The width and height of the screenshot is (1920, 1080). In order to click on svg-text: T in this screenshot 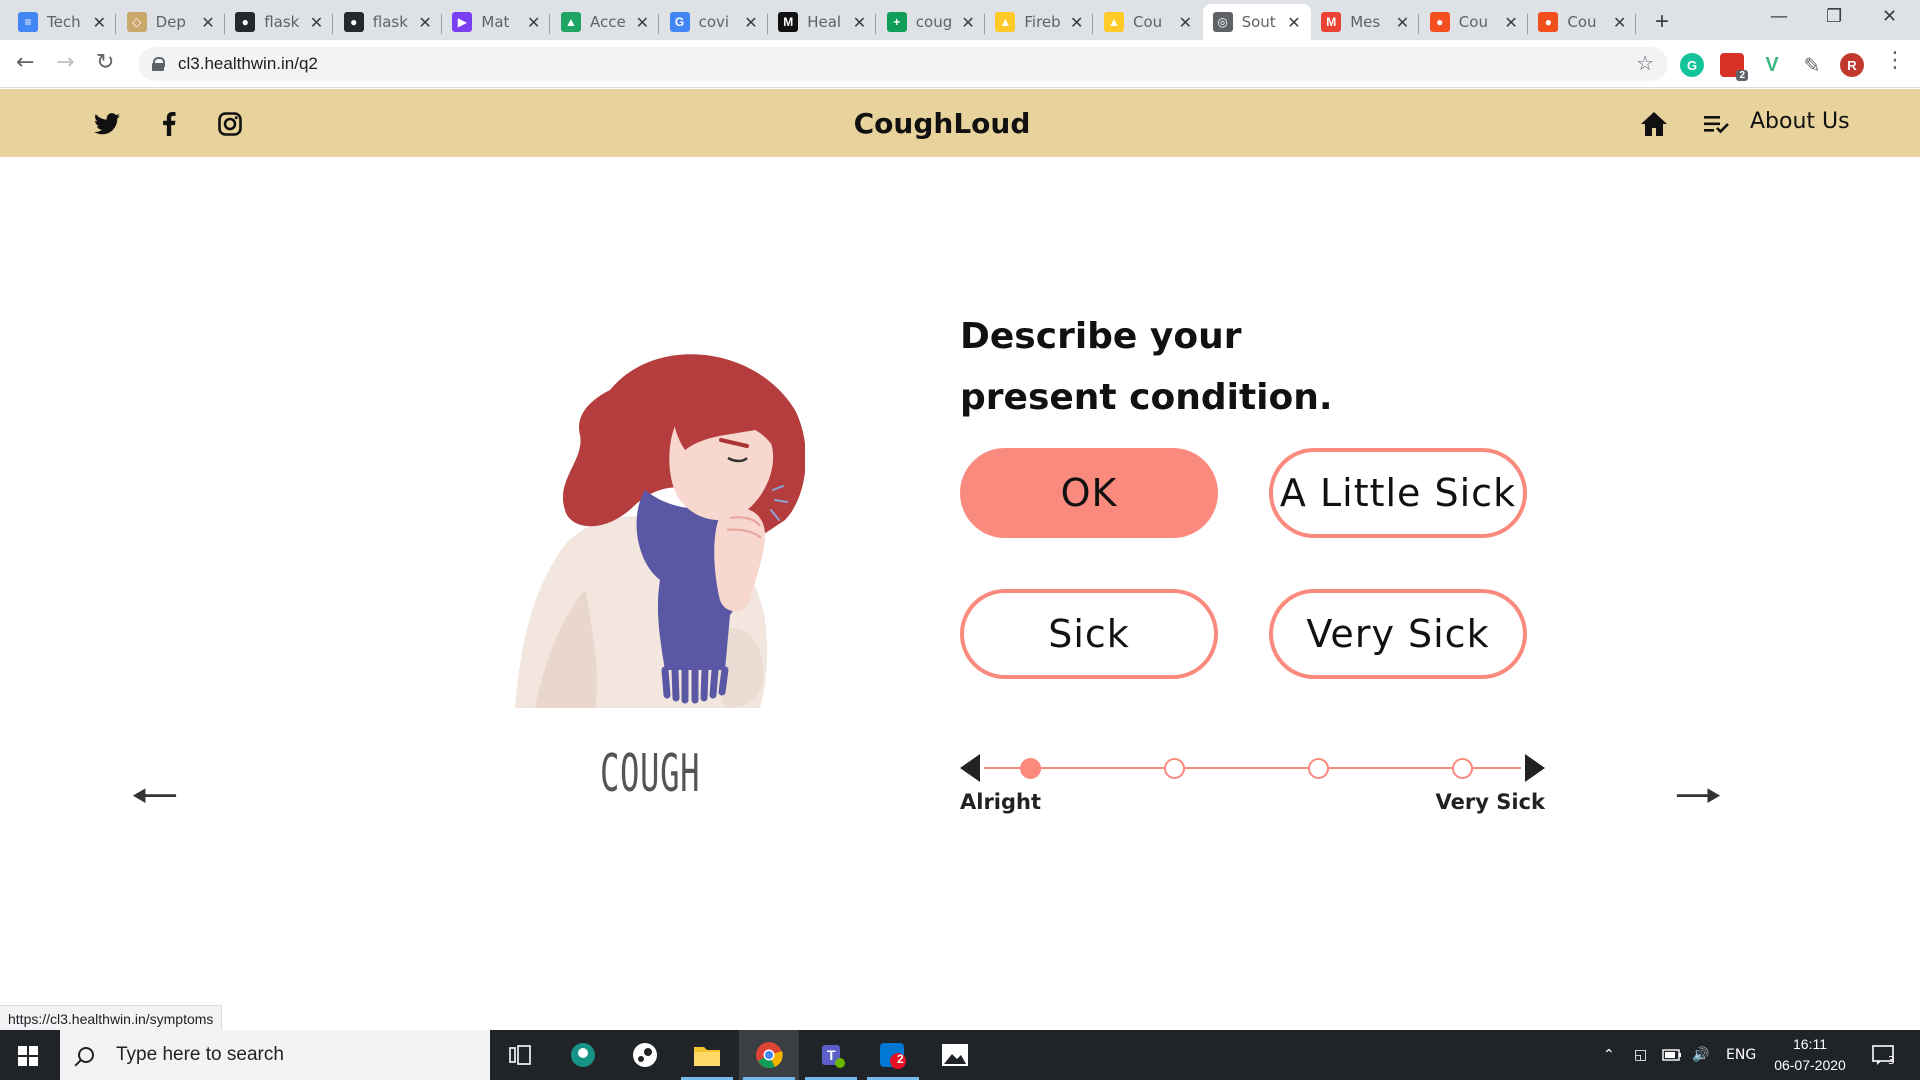, I will do `click(831, 1055)`.